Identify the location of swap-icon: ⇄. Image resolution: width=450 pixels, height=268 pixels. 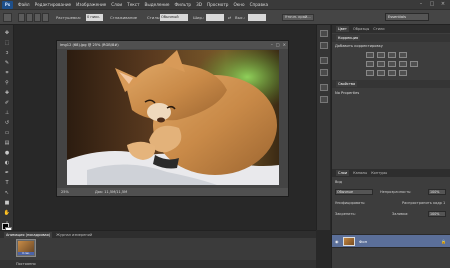
(229, 17).